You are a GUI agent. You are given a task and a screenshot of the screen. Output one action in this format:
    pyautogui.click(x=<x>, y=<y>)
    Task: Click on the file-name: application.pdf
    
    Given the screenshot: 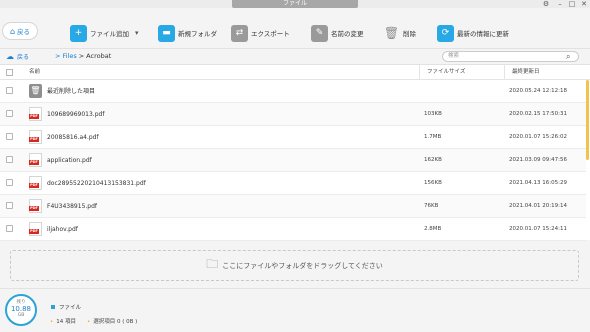 What is the action you would take?
    pyautogui.click(x=69, y=160)
    